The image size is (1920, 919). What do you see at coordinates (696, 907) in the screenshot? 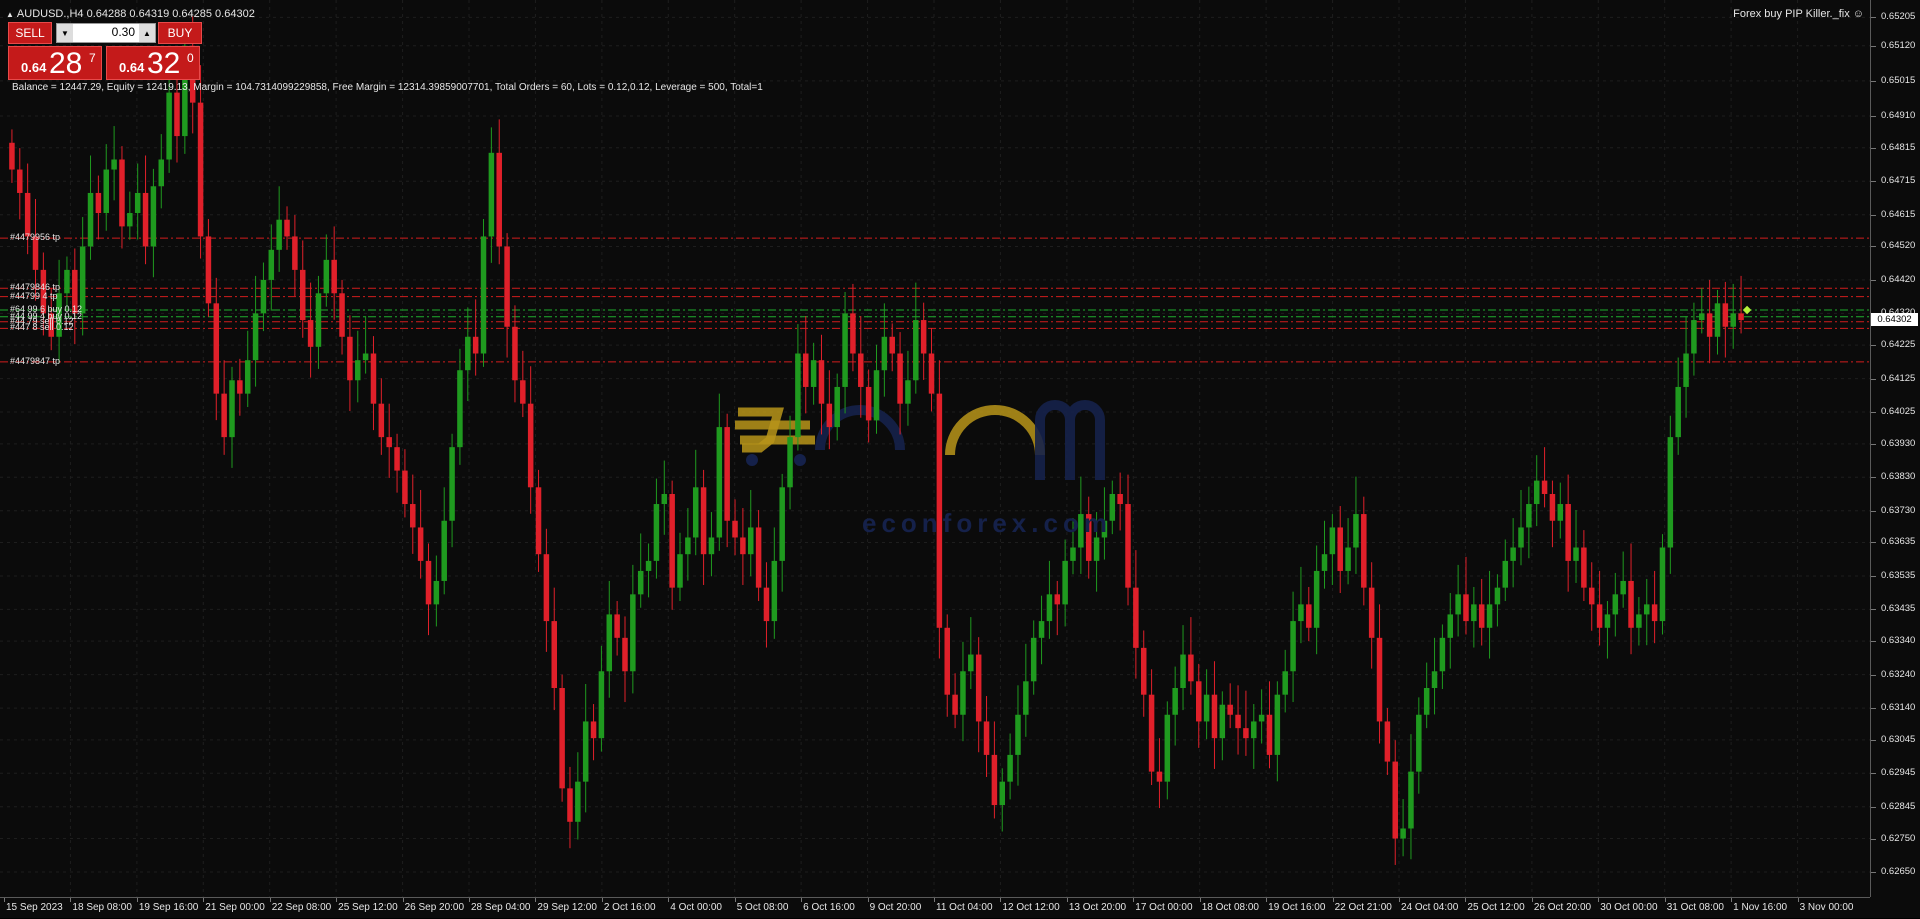
I see `x-tick-label: 4 Oct 00:00` at bounding box center [696, 907].